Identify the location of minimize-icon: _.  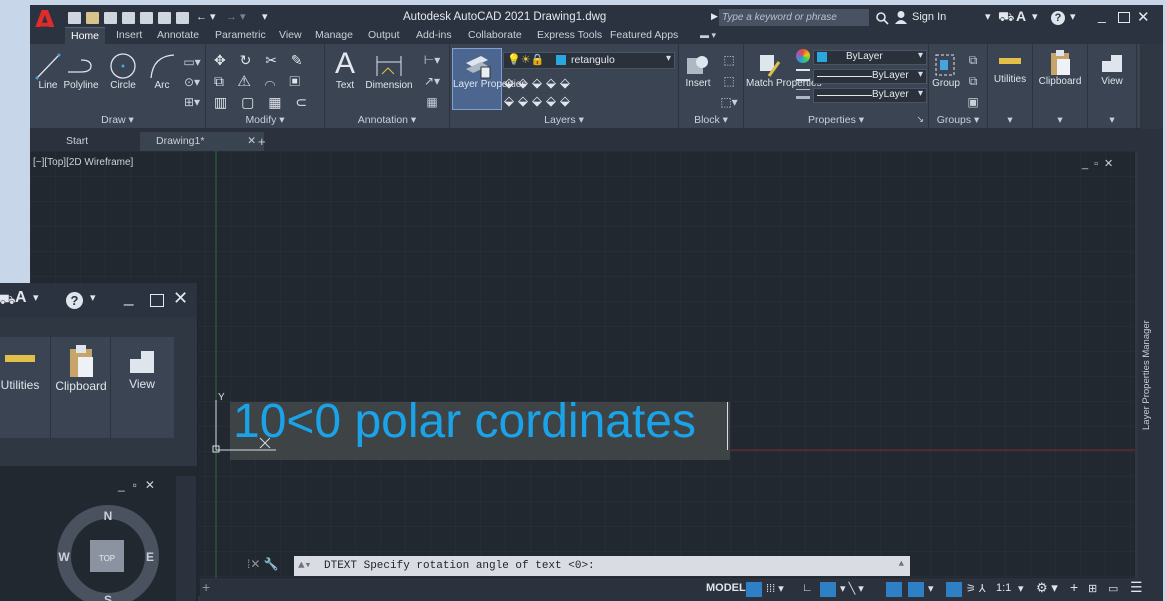
(1102, 15).